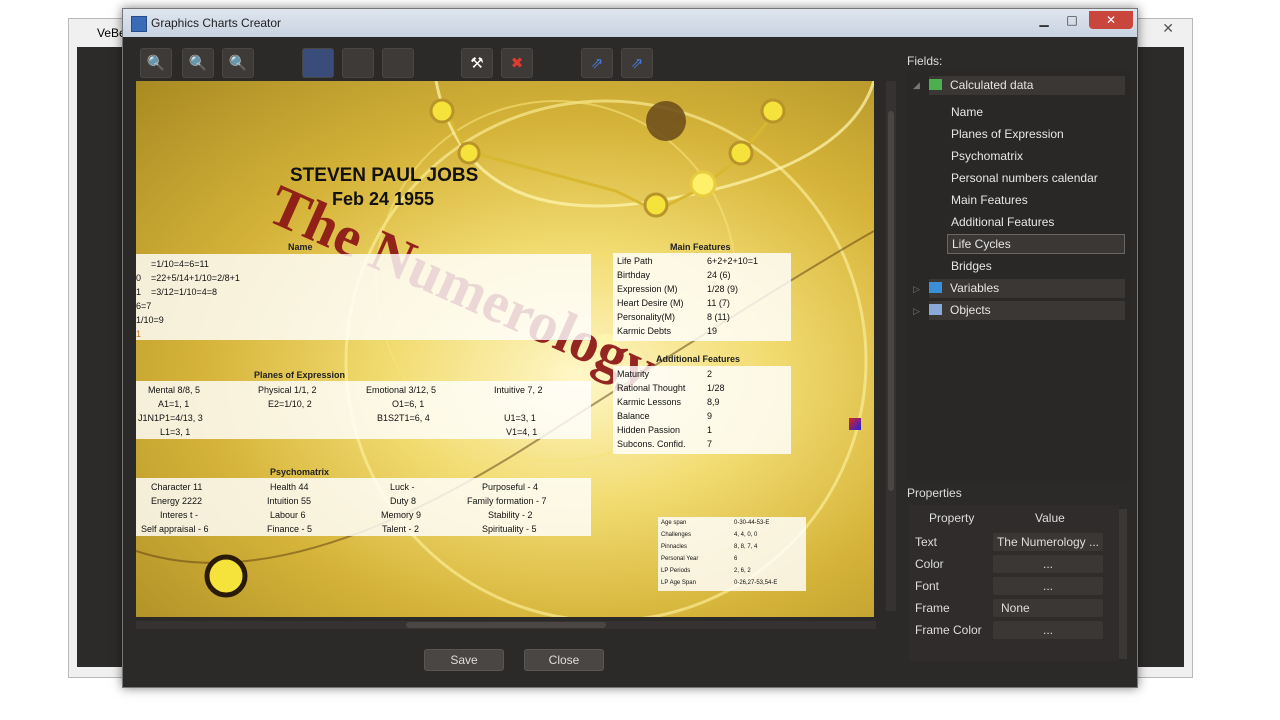 This screenshot has height=720, width=1280. I want to click on tree-item-personal-numbers-calendar: Personal numbers calendar, so click(1024, 178).